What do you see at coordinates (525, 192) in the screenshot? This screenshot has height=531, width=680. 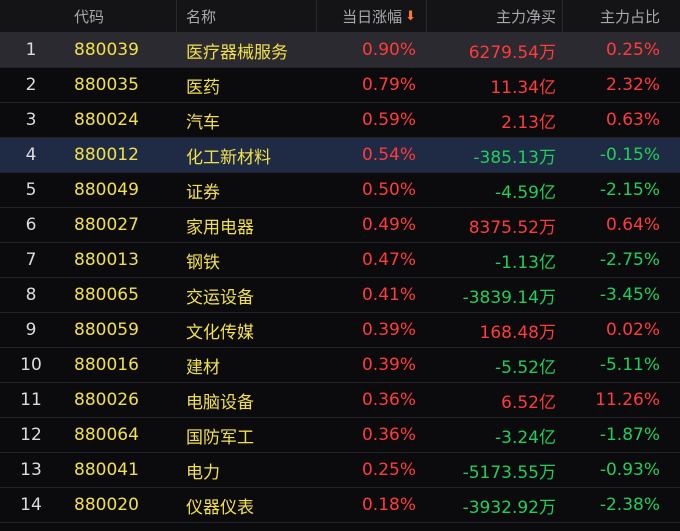 I see `row-net-buy: -4.59亿` at bounding box center [525, 192].